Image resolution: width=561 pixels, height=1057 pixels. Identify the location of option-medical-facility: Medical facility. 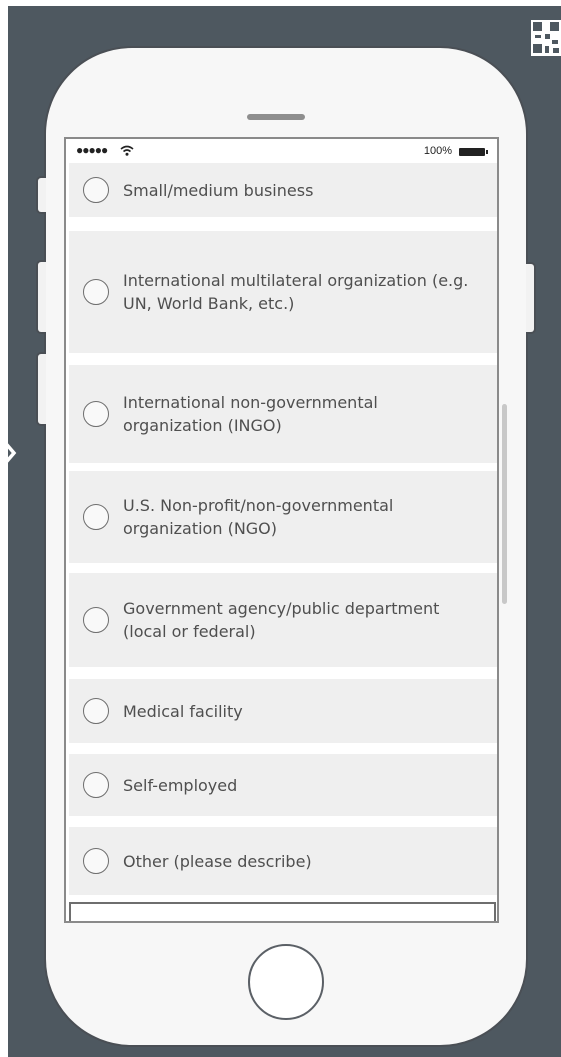
(283, 711).